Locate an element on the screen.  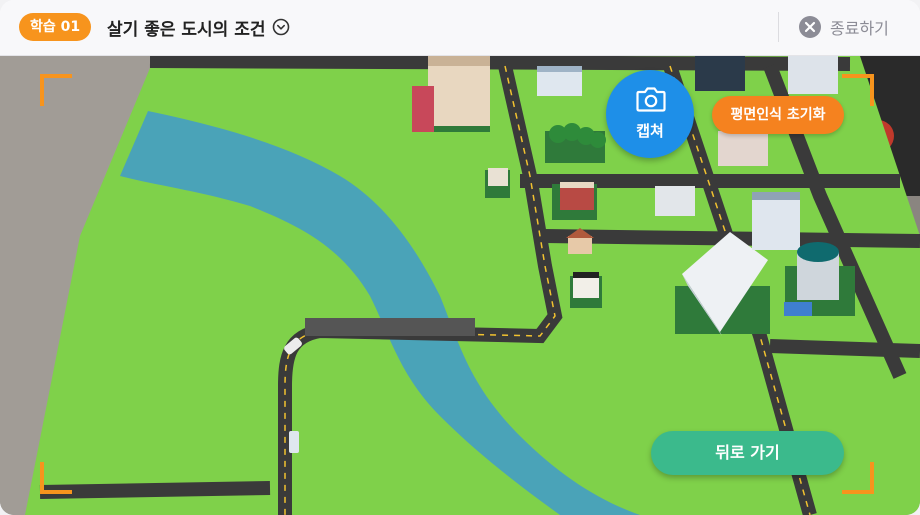
capture-label: 캡쳐 is located at coordinates (650, 131).